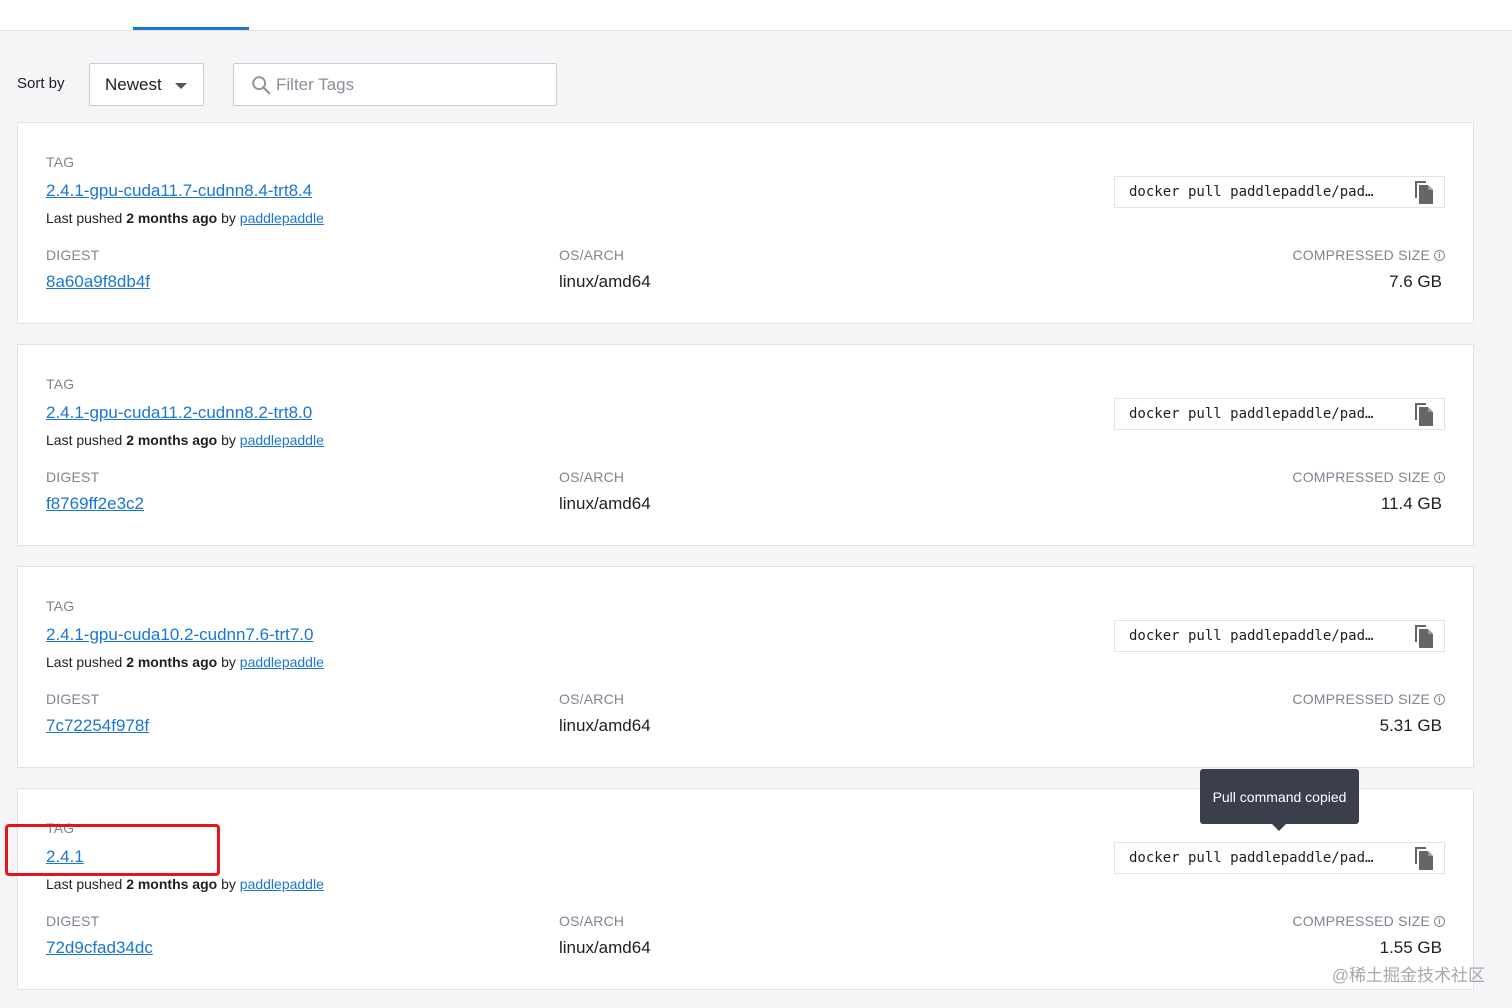 This screenshot has height=1008, width=1512. I want to click on compressed-size-value: 5.31 GB, so click(1410, 725).